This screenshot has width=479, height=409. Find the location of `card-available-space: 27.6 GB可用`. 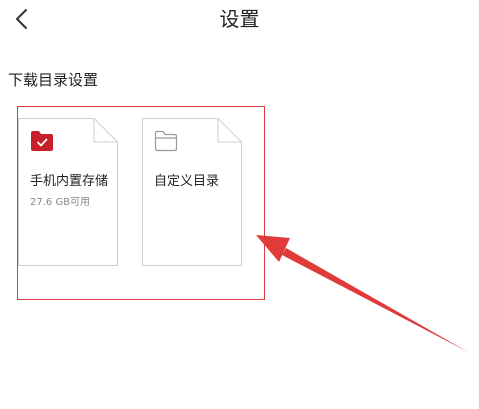

card-available-space: 27.6 GB可用 is located at coordinates (60, 202).